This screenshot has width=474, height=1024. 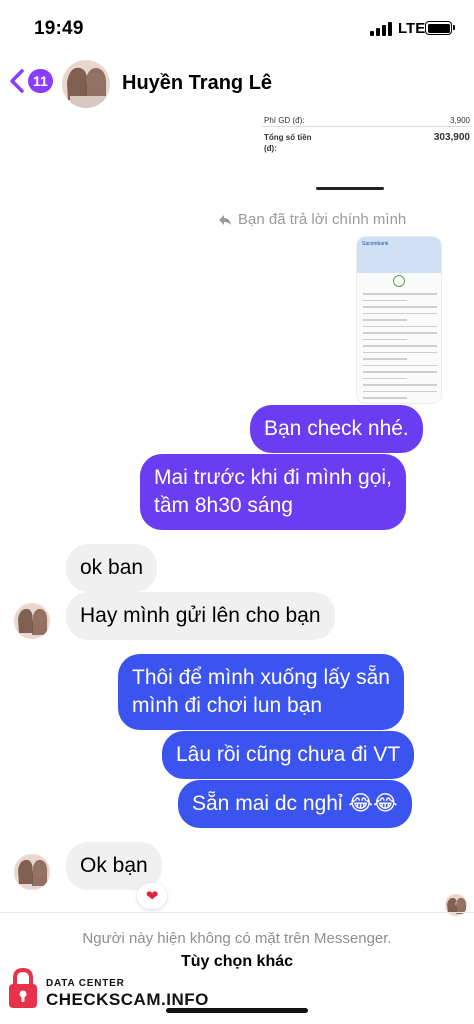 What do you see at coordinates (40, 81) in the screenshot?
I see `unread-count-badge: 11` at bounding box center [40, 81].